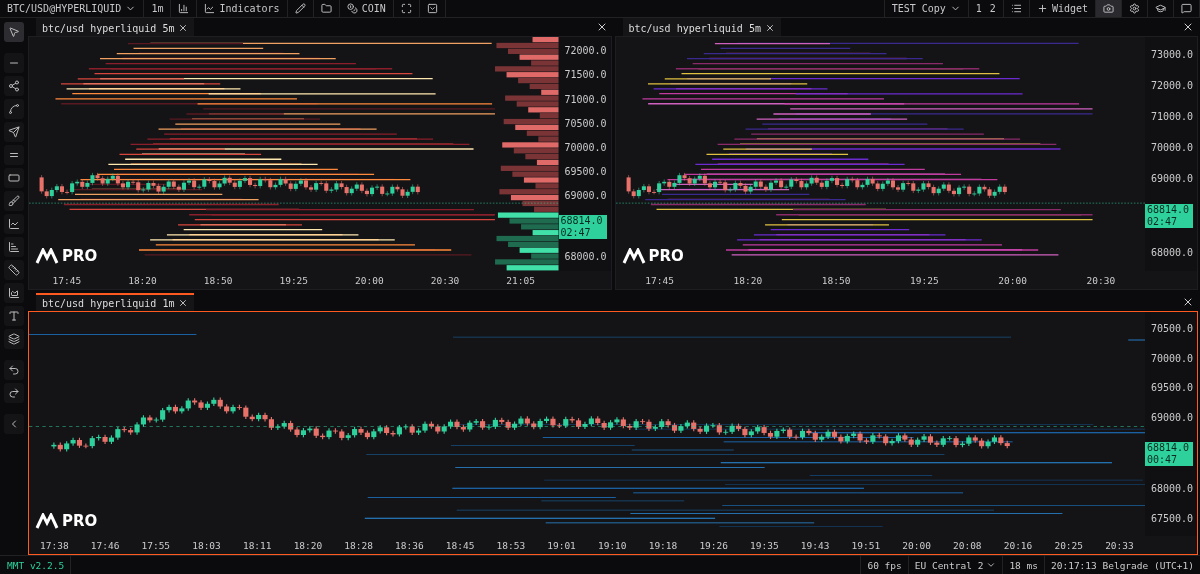 The width and height of the screenshot is (1200, 574). What do you see at coordinates (14, 424) in the screenshot?
I see `collapse-tool-button` at bounding box center [14, 424].